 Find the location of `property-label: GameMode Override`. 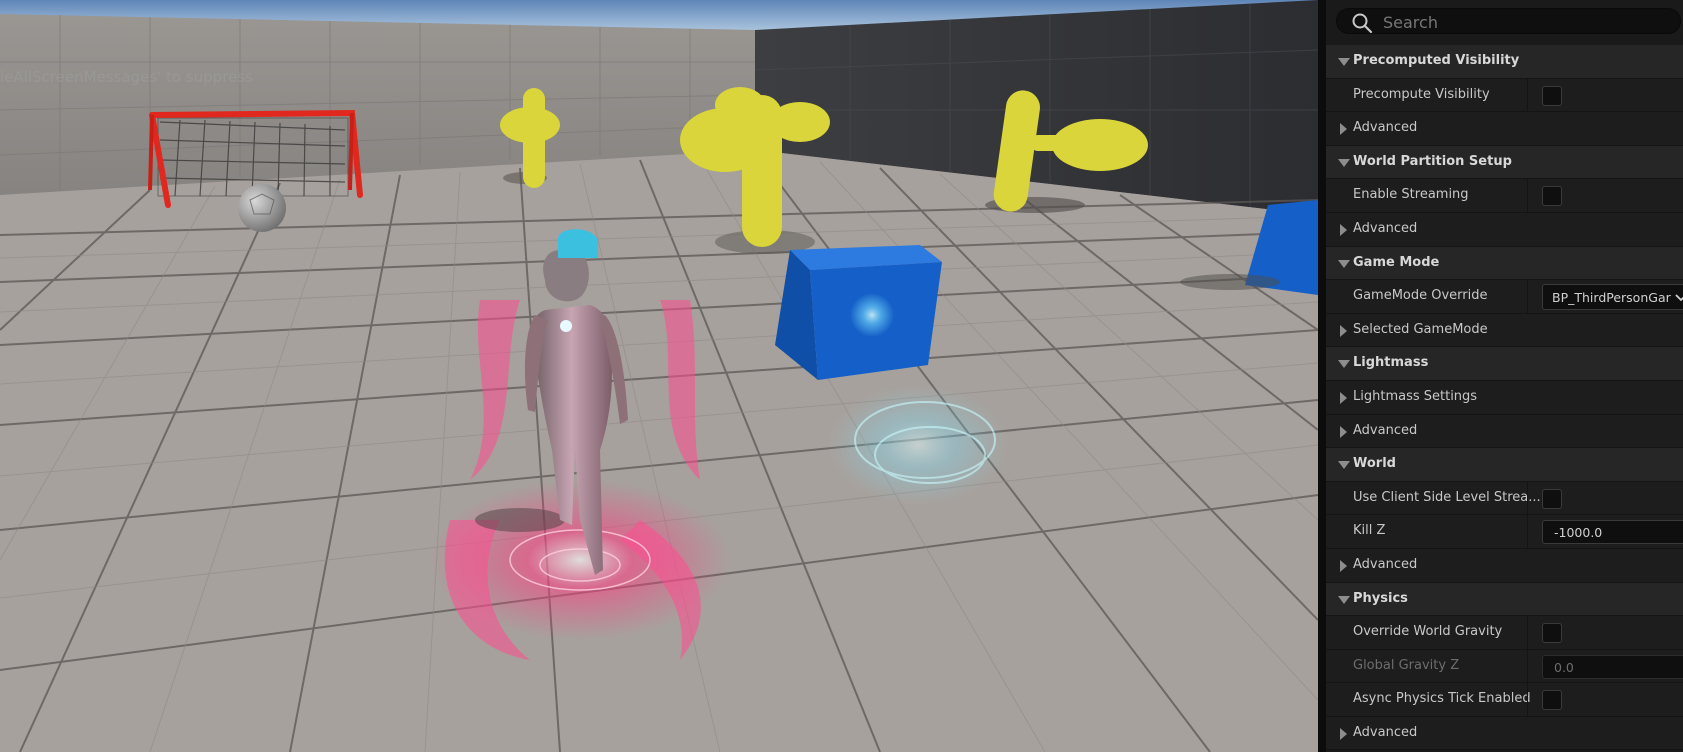

property-label: GameMode Override is located at coordinates (1420, 296).